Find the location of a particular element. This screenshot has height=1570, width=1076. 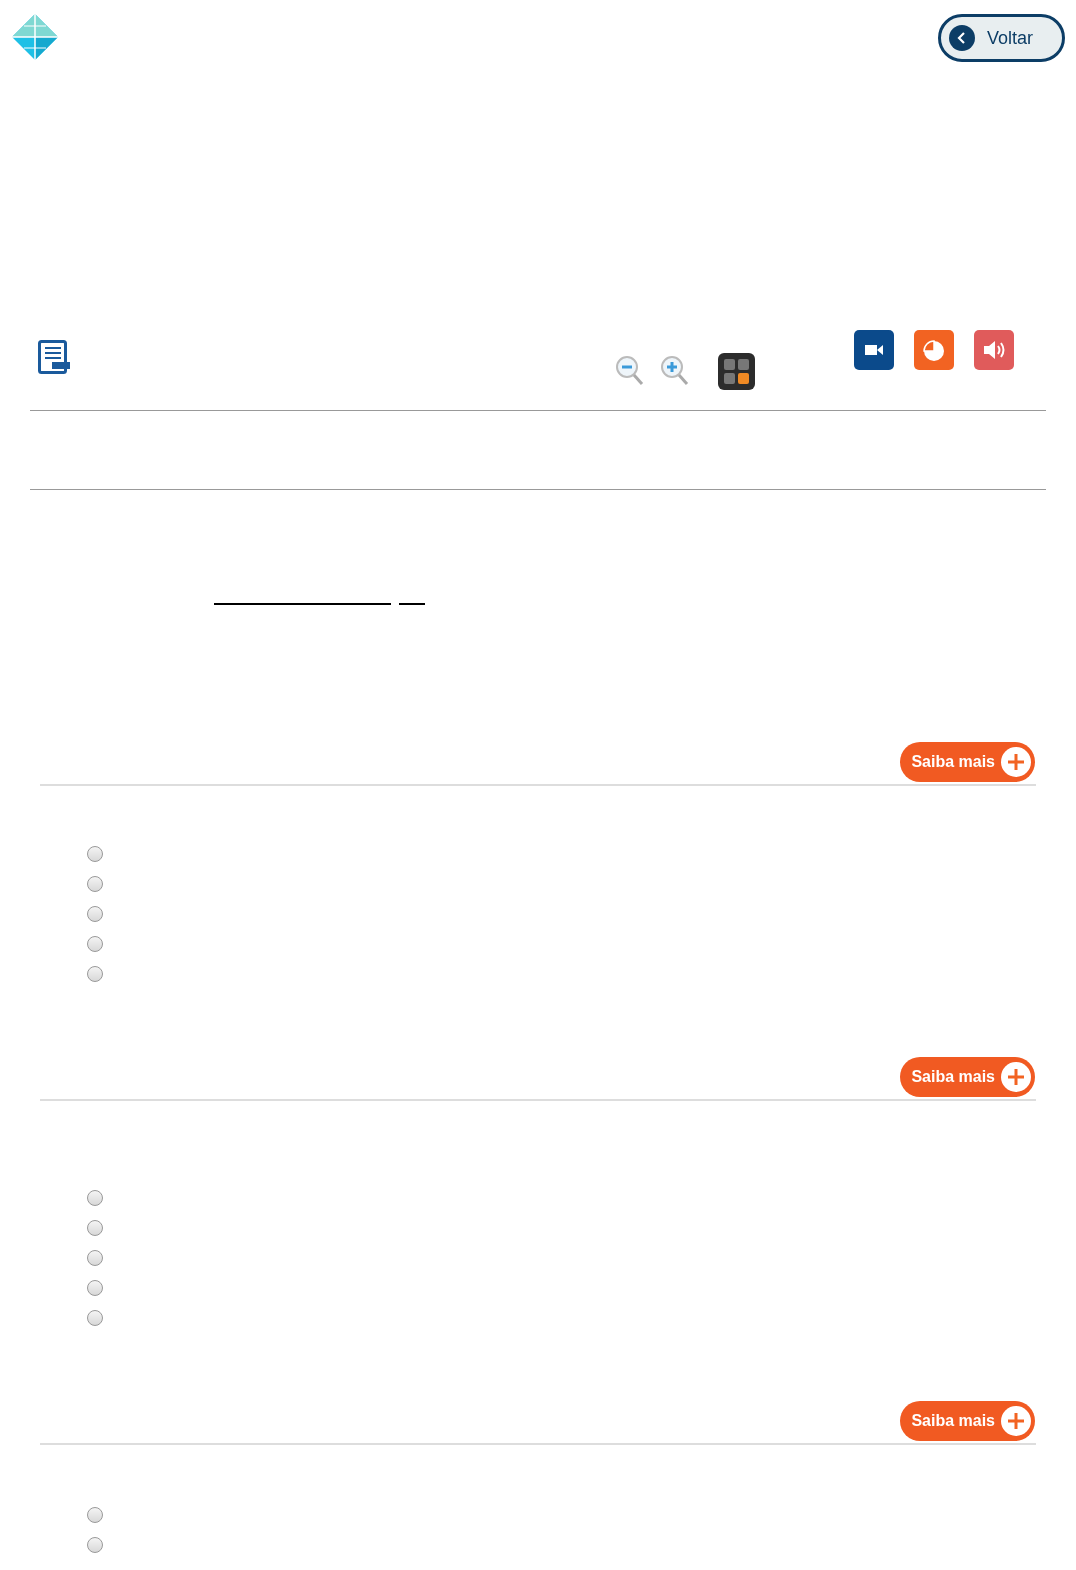

back-button: Voltar is located at coordinates (1001, 38).